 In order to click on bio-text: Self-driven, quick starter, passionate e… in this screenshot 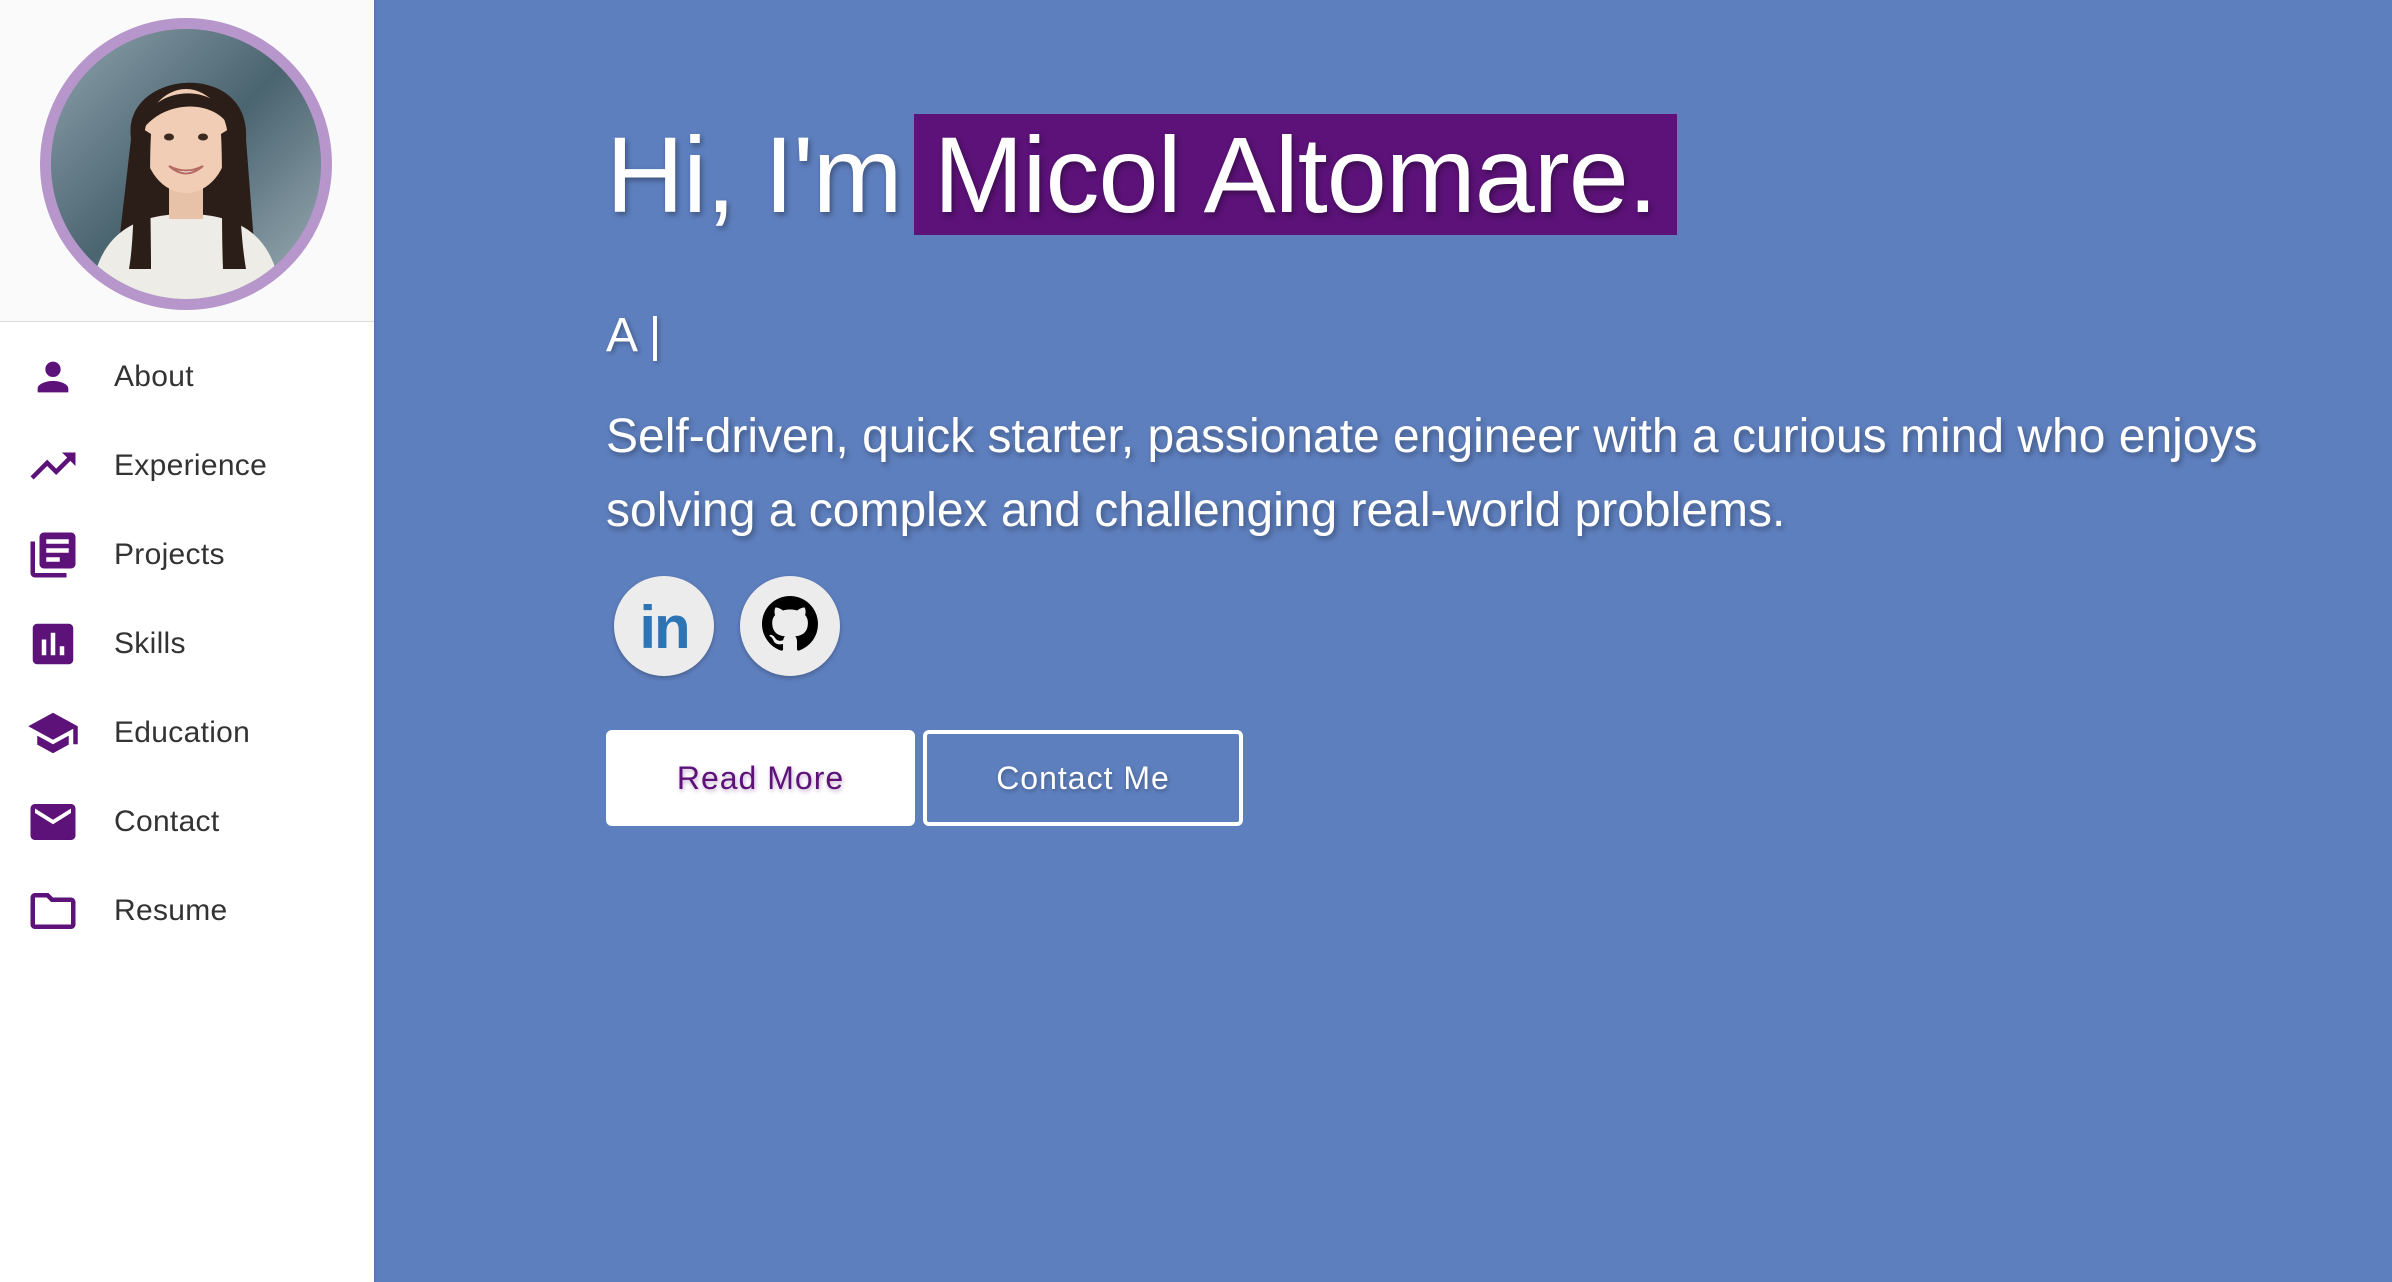, I will do `click(1432, 473)`.